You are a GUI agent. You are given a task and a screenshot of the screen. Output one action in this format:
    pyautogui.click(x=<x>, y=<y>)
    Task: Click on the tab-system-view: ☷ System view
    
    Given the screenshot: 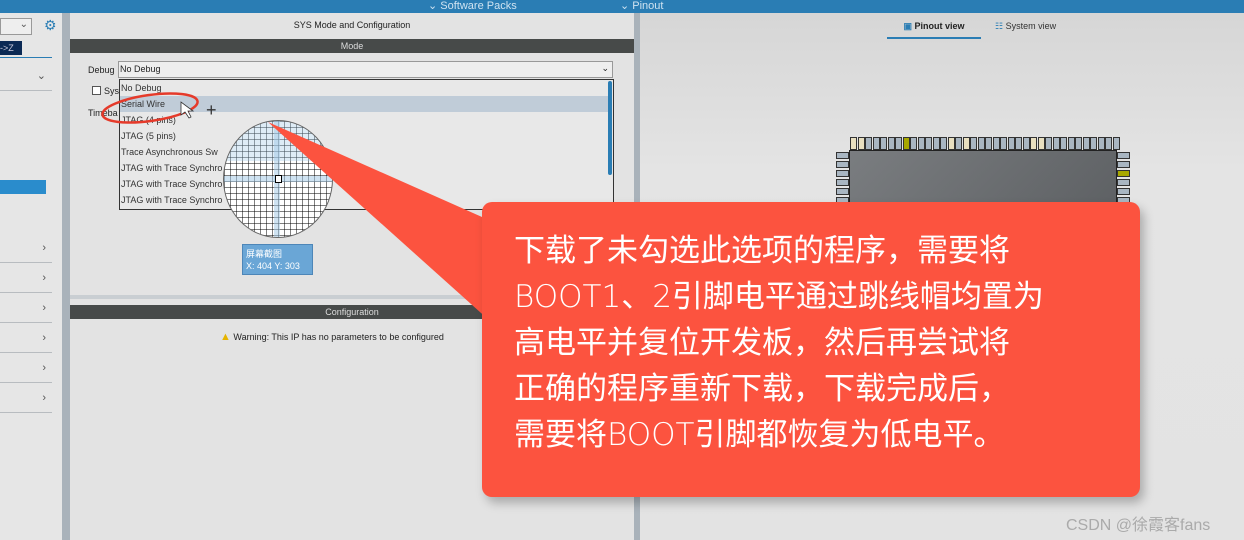 What is the action you would take?
    pyautogui.click(x=1025, y=26)
    